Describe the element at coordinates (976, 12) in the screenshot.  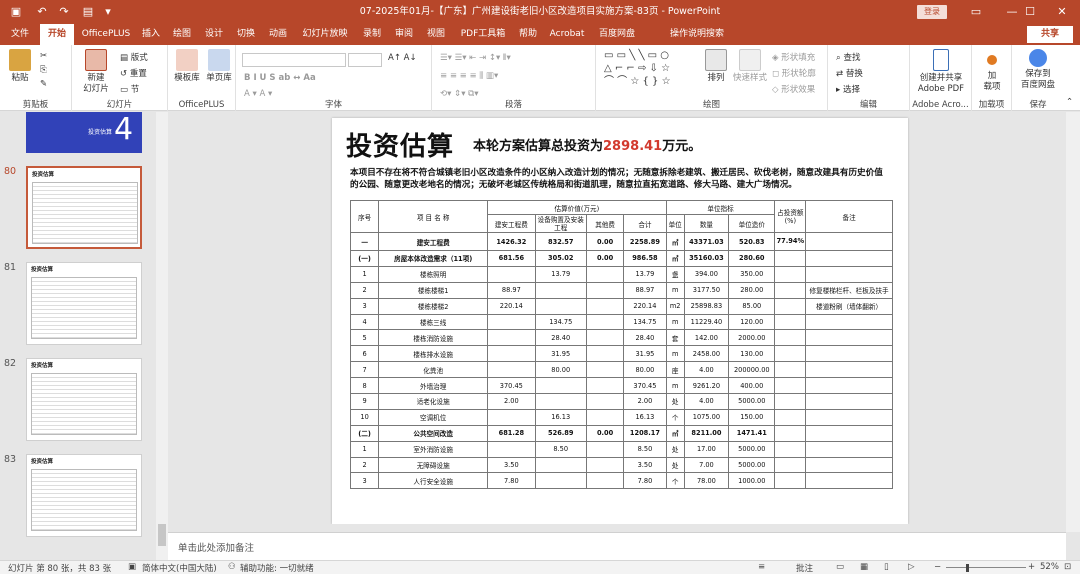
I see `ribbon-display-icon: ▭` at that location.